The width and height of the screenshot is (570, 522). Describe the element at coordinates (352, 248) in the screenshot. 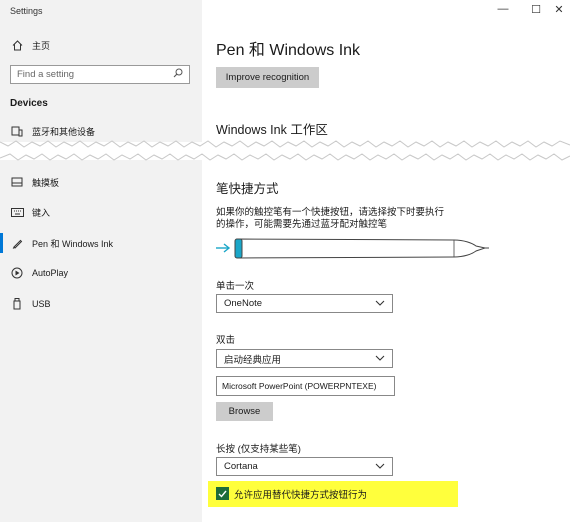

I see `pen-illustration` at that location.